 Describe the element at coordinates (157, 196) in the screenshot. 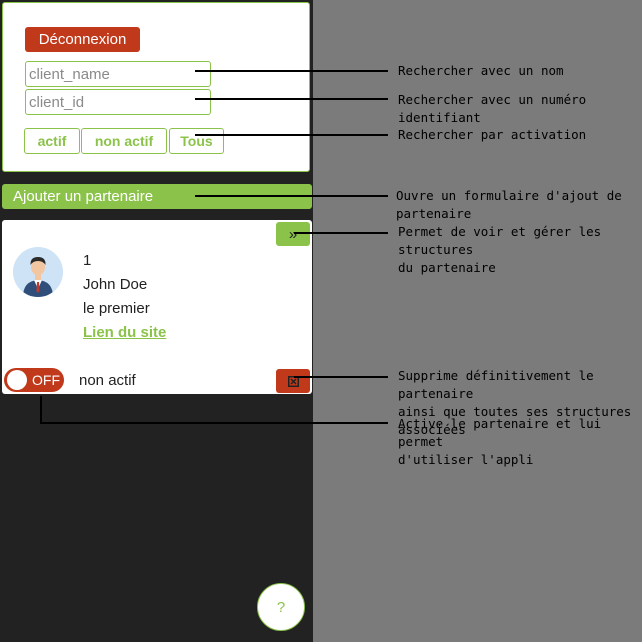

I see `add-partner-button: Ajouter un partenaire` at that location.